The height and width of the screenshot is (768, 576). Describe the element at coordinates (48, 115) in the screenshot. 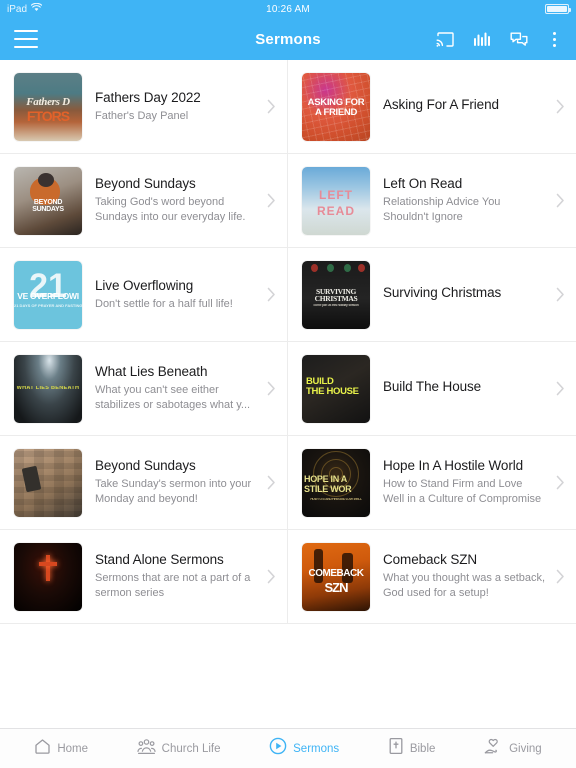

I see `artwork-text: FTORS` at that location.